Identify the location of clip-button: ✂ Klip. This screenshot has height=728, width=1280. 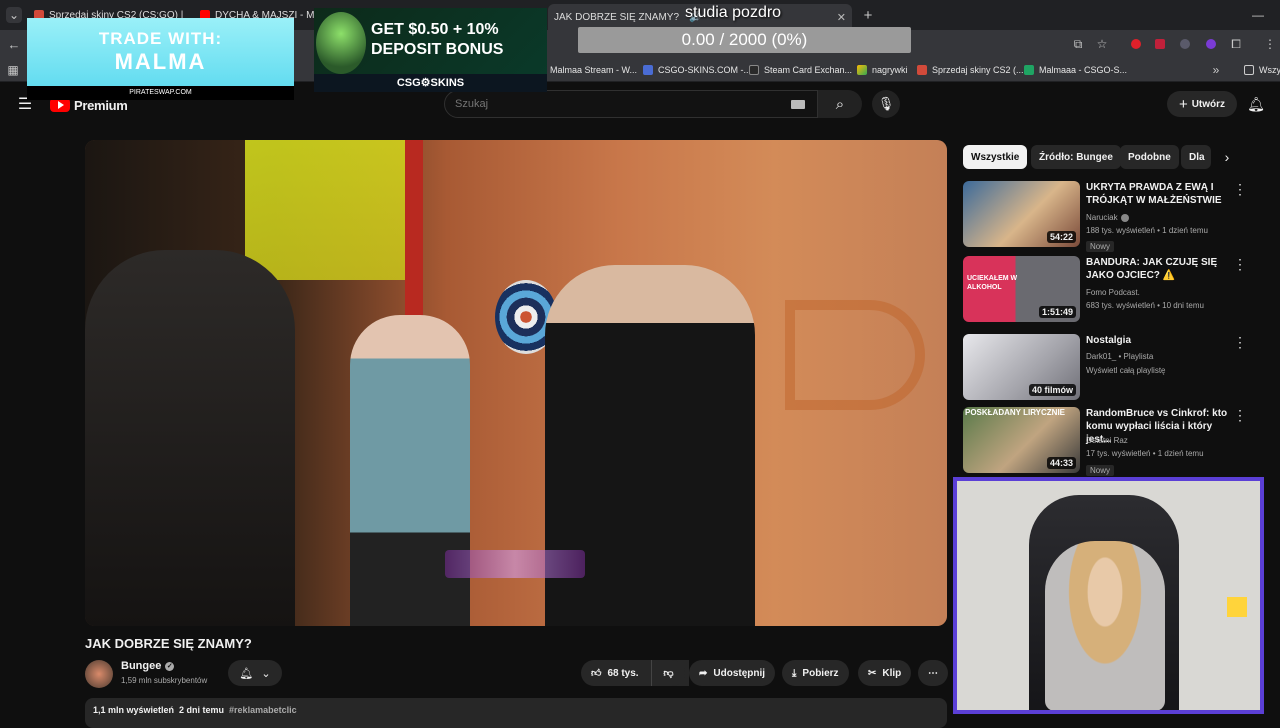
(885, 673).